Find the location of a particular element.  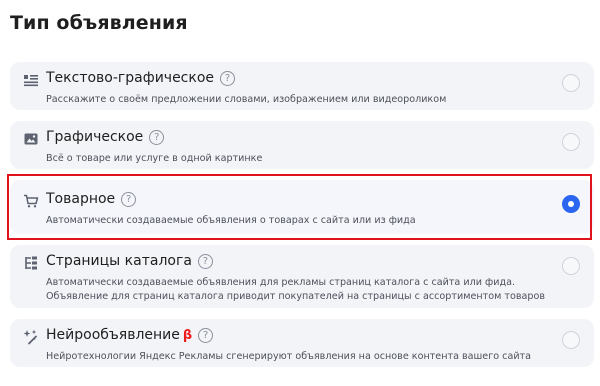

option-title: Нейрообъявление is located at coordinates (113, 335).